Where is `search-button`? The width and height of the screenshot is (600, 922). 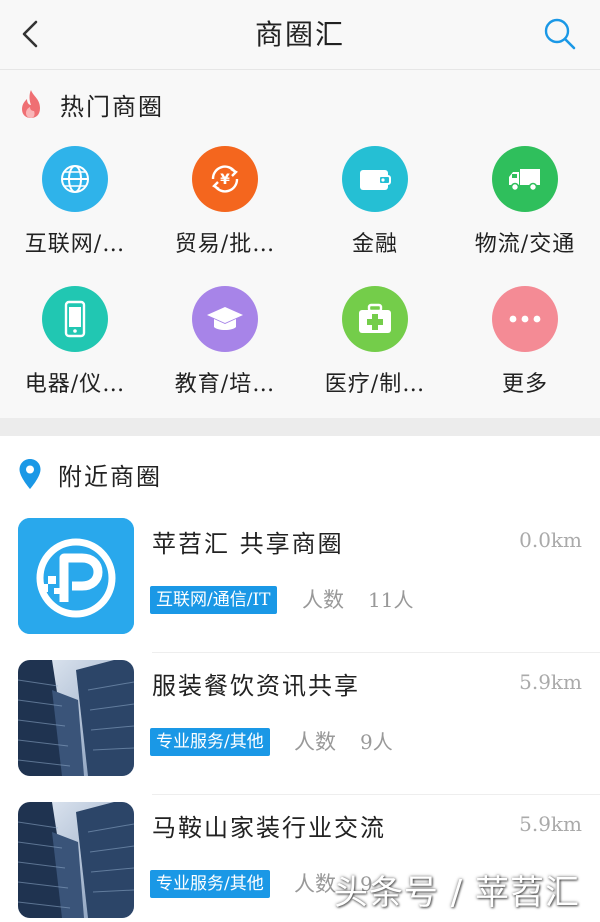 search-button is located at coordinates (560, 34).